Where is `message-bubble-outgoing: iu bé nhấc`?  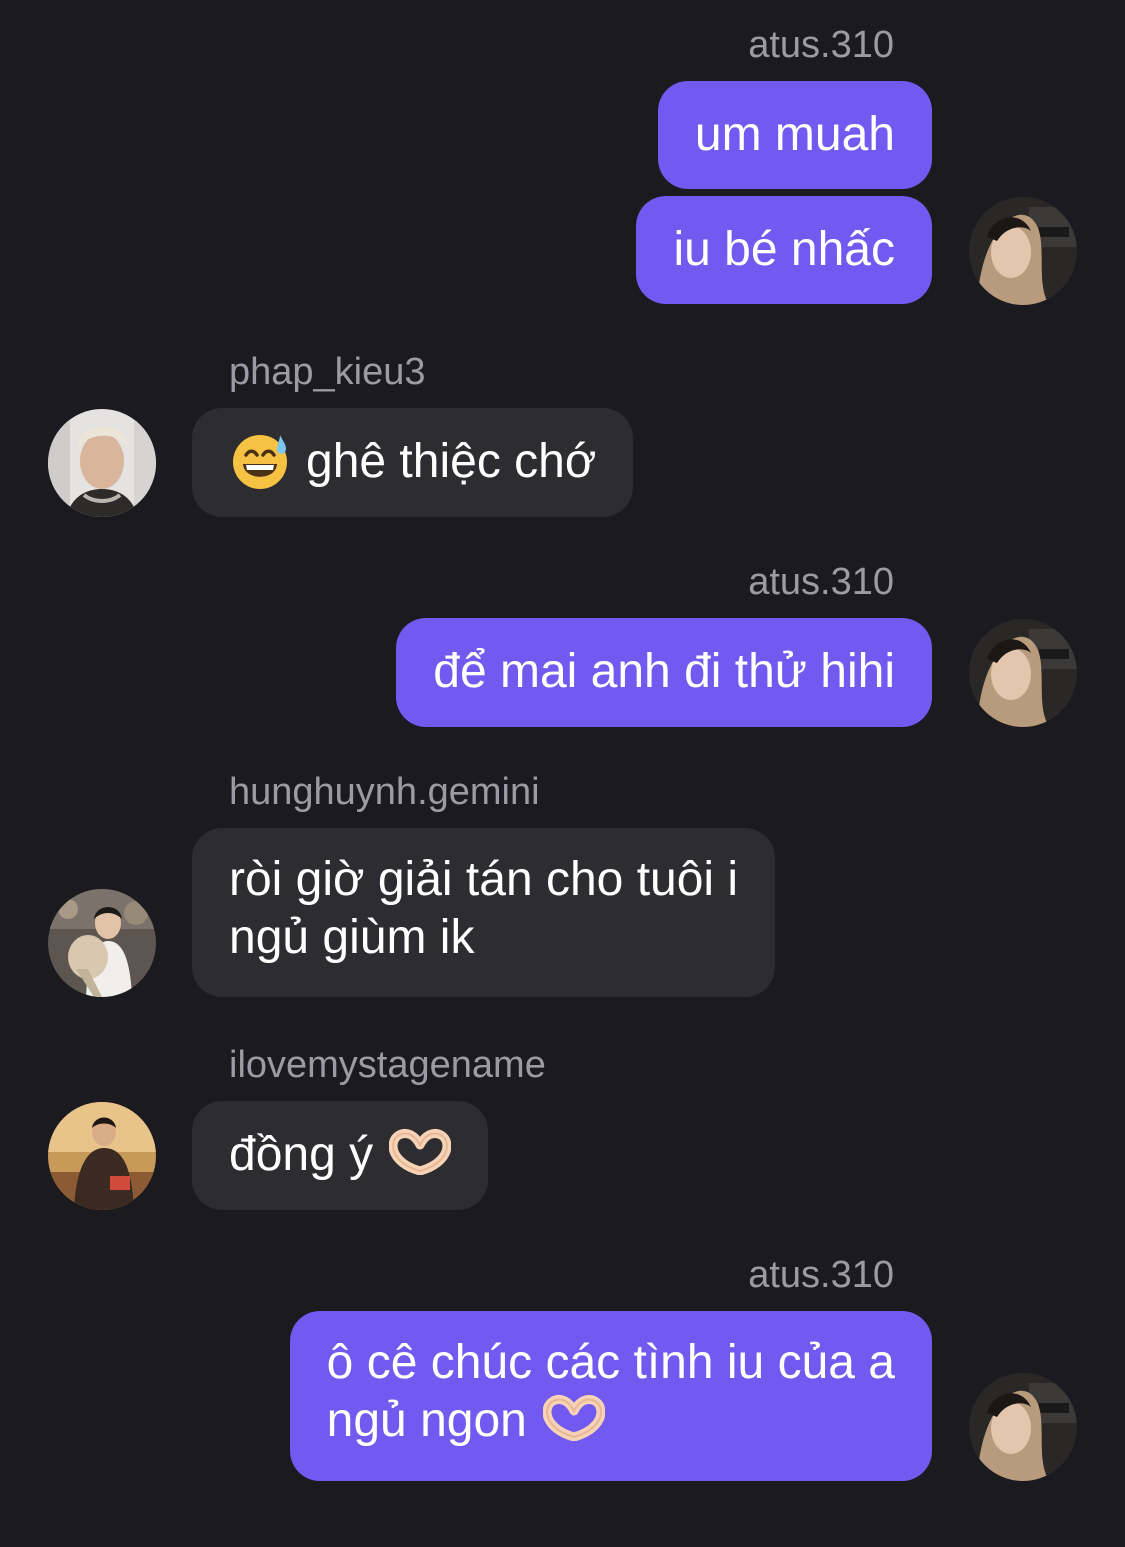 message-bubble-outgoing: iu bé nhấc is located at coordinates (784, 250).